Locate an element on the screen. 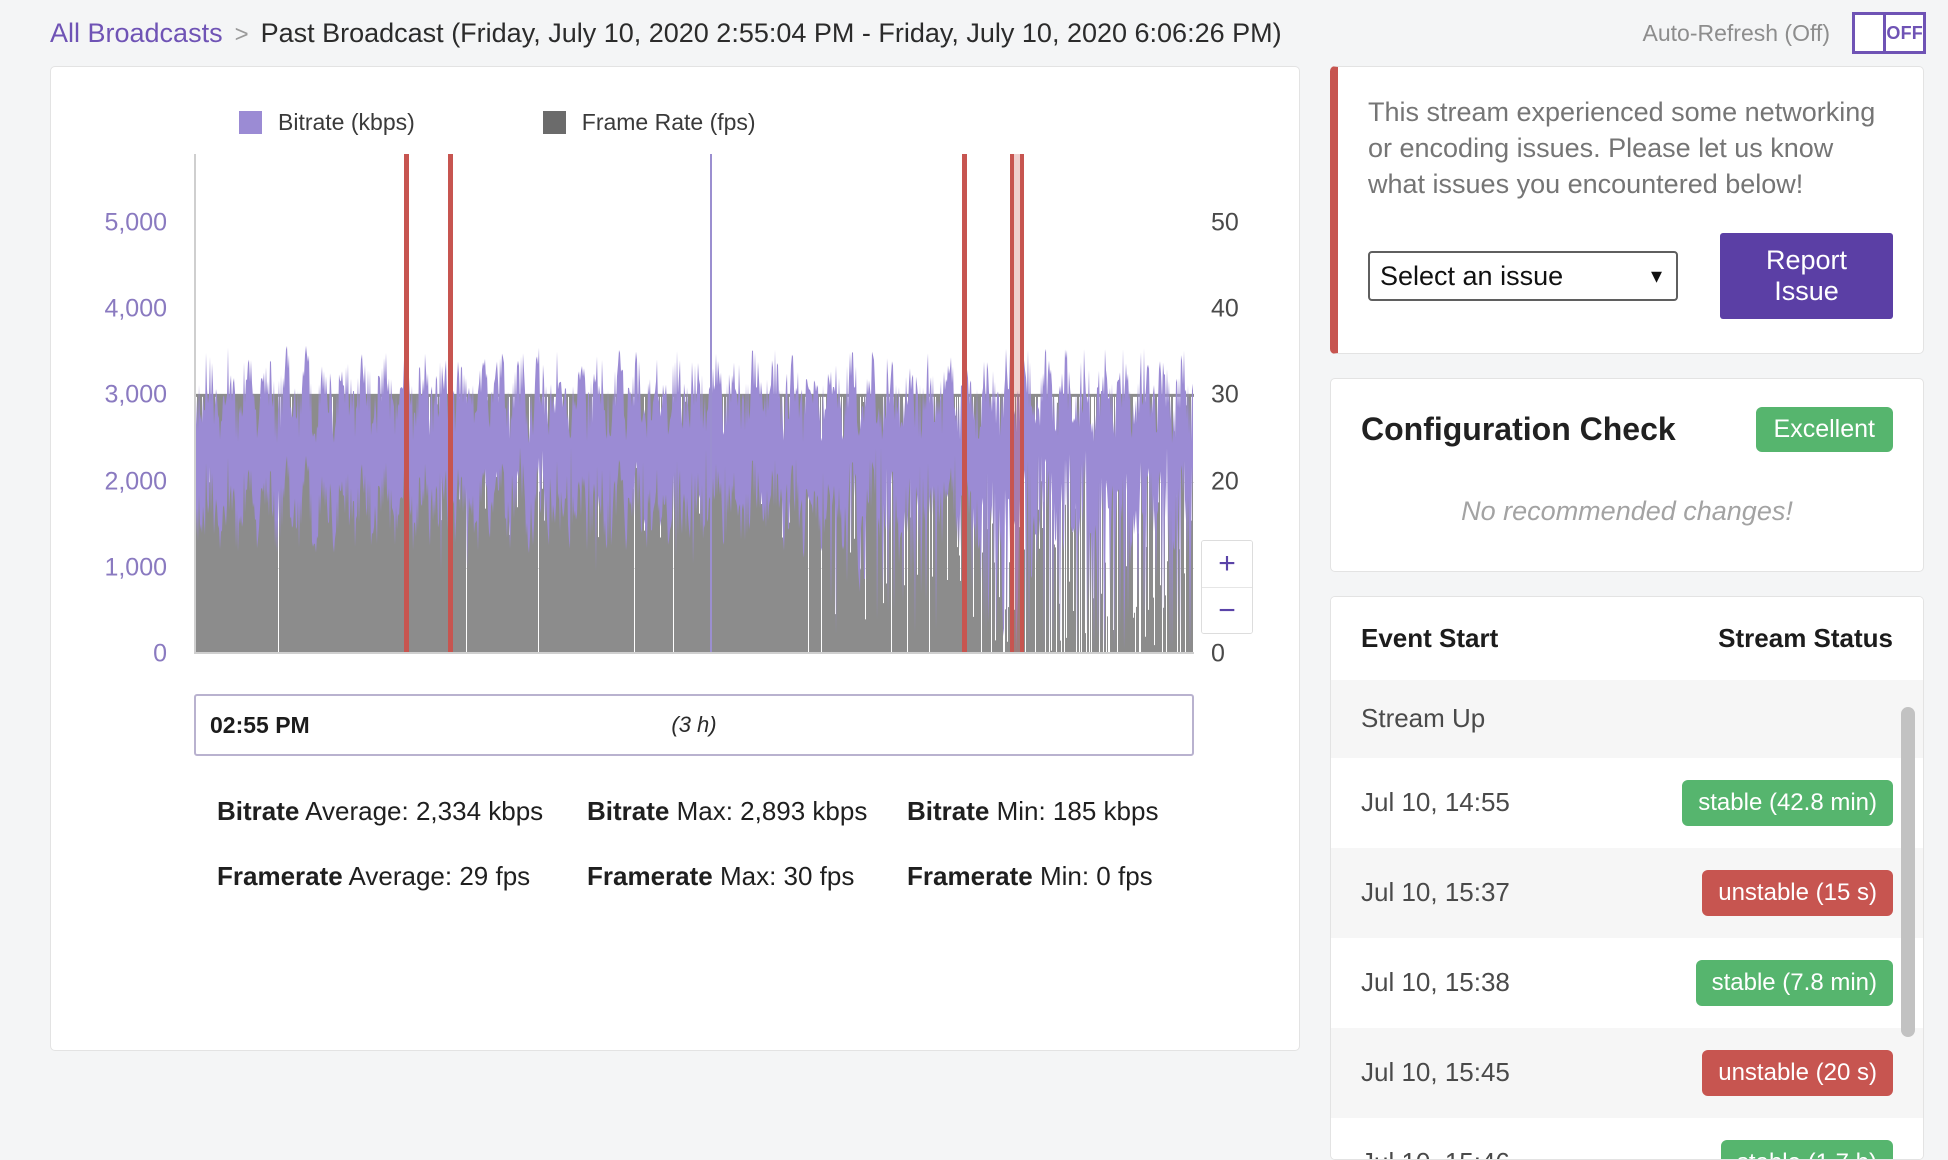  legend-item-frame-rate: Frame Rate (fps) is located at coordinates (649, 122).